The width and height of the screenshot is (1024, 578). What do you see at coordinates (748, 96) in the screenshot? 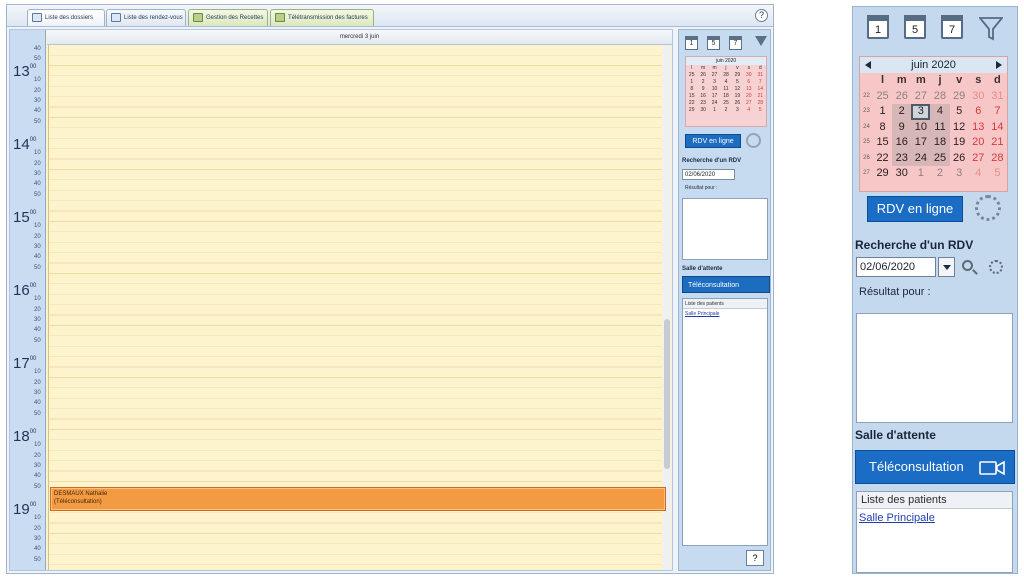
I see `calendar-day: 20` at bounding box center [748, 96].